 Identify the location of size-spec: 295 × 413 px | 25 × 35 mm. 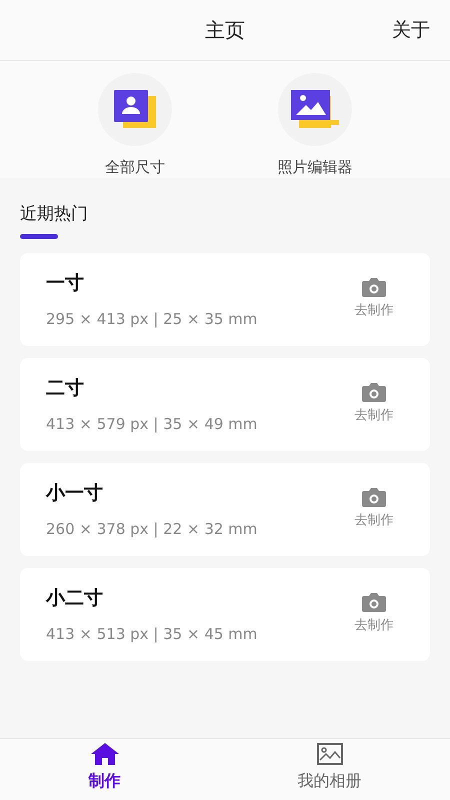
(152, 319).